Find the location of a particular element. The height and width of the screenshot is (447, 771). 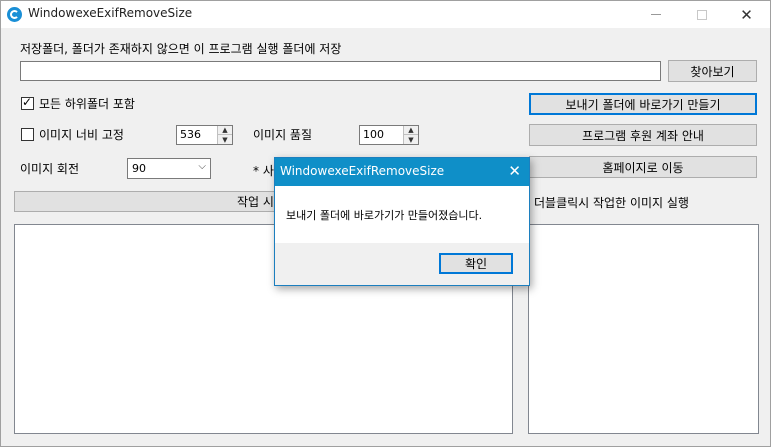

minimize-icon is located at coordinates (655, 14).